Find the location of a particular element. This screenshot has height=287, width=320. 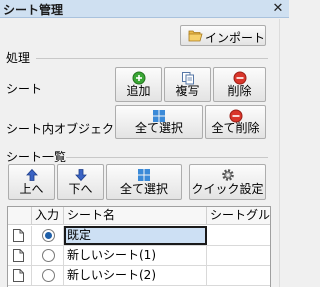

grid-header-input: 入力 is located at coordinates (48, 216).